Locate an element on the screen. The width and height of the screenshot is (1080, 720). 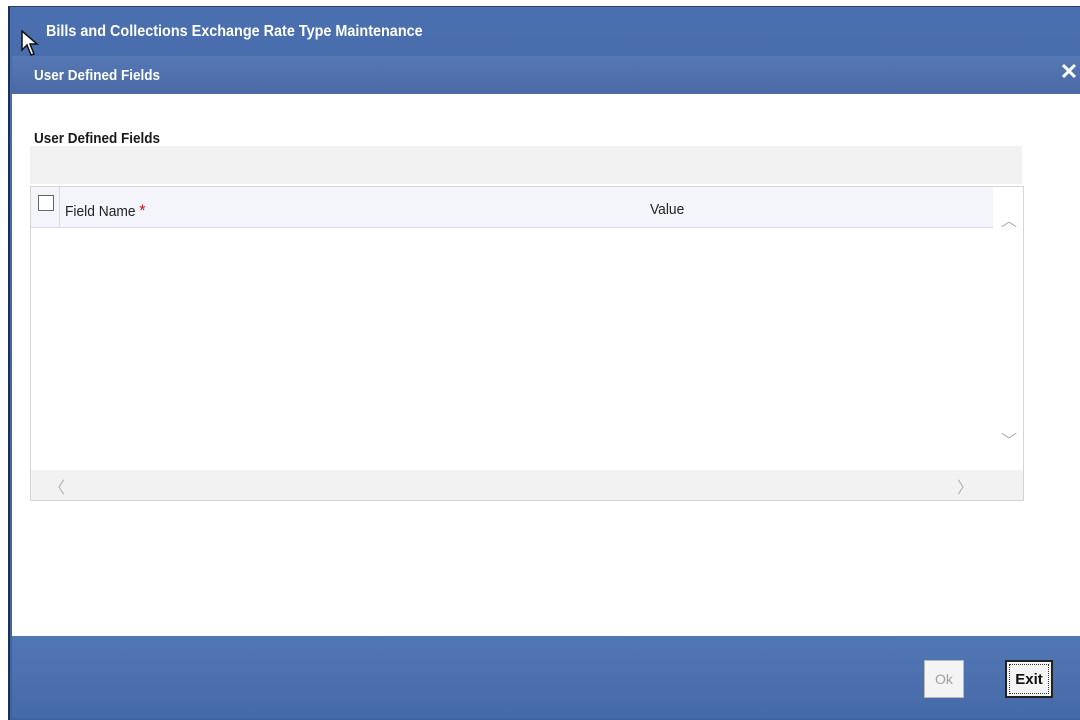
horizontal-scrollbar: 〈 〉 is located at coordinates (527, 485).